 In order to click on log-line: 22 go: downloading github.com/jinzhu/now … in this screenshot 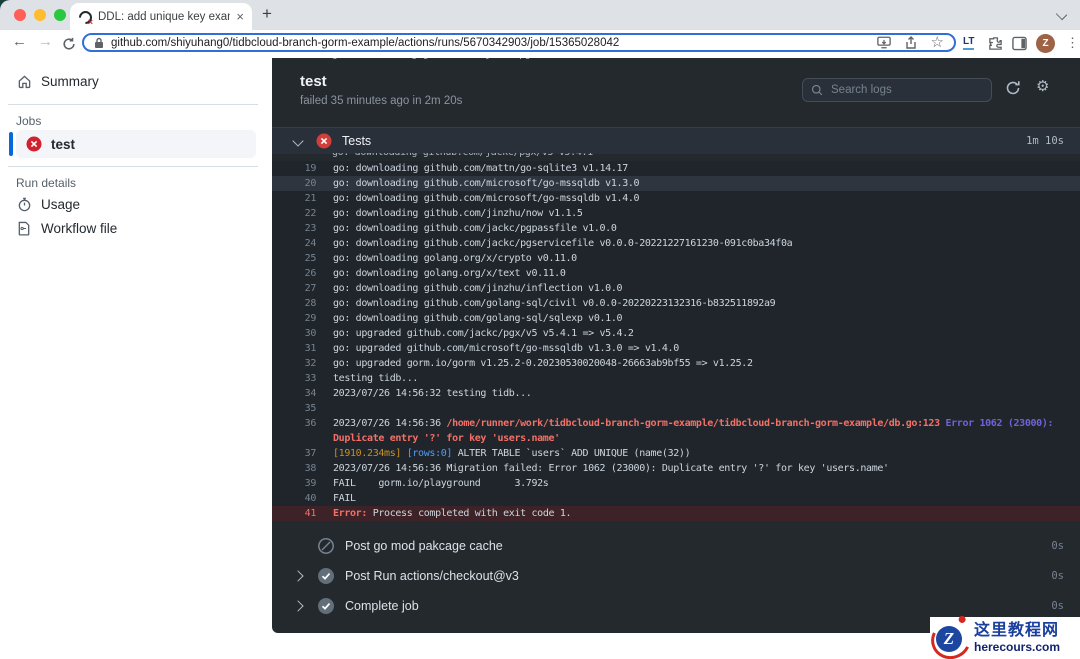, I will do `click(676, 213)`.